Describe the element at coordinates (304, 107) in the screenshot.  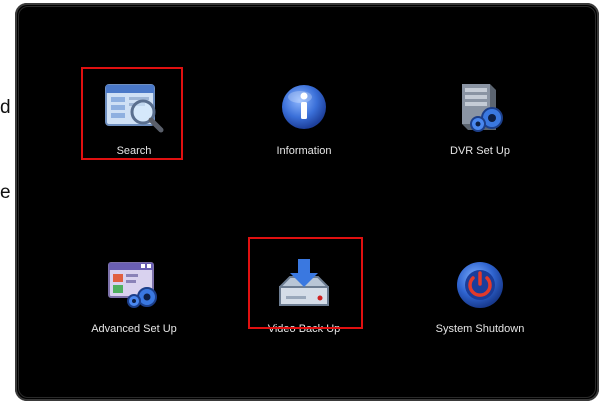
I see `info-icon` at that location.